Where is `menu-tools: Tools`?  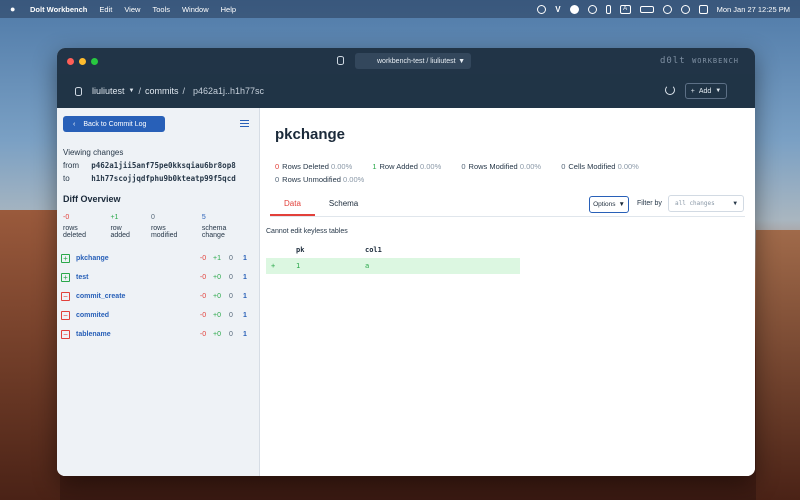 menu-tools: Tools is located at coordinates (161, 9).